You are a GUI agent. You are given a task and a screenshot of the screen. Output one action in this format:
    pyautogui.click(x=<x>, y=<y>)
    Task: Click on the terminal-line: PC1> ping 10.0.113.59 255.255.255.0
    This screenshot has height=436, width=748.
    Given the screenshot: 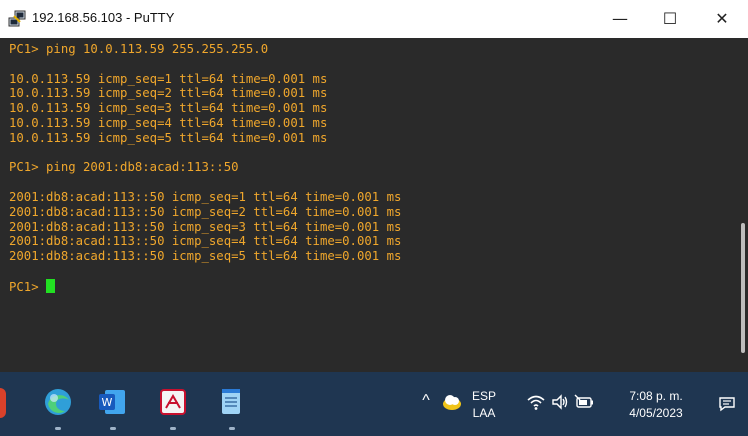 What is the action you would take?
    pyautogui.click(x=139, y=49)
    